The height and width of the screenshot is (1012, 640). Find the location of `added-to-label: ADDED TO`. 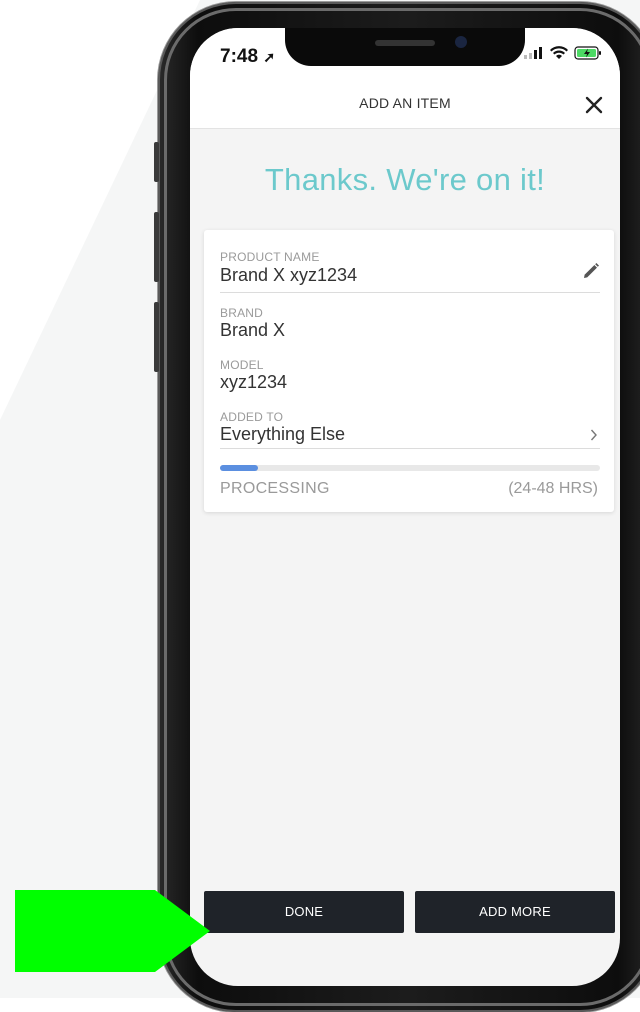

added-to-label: ADDED TO is located at coordinates (252, 417).